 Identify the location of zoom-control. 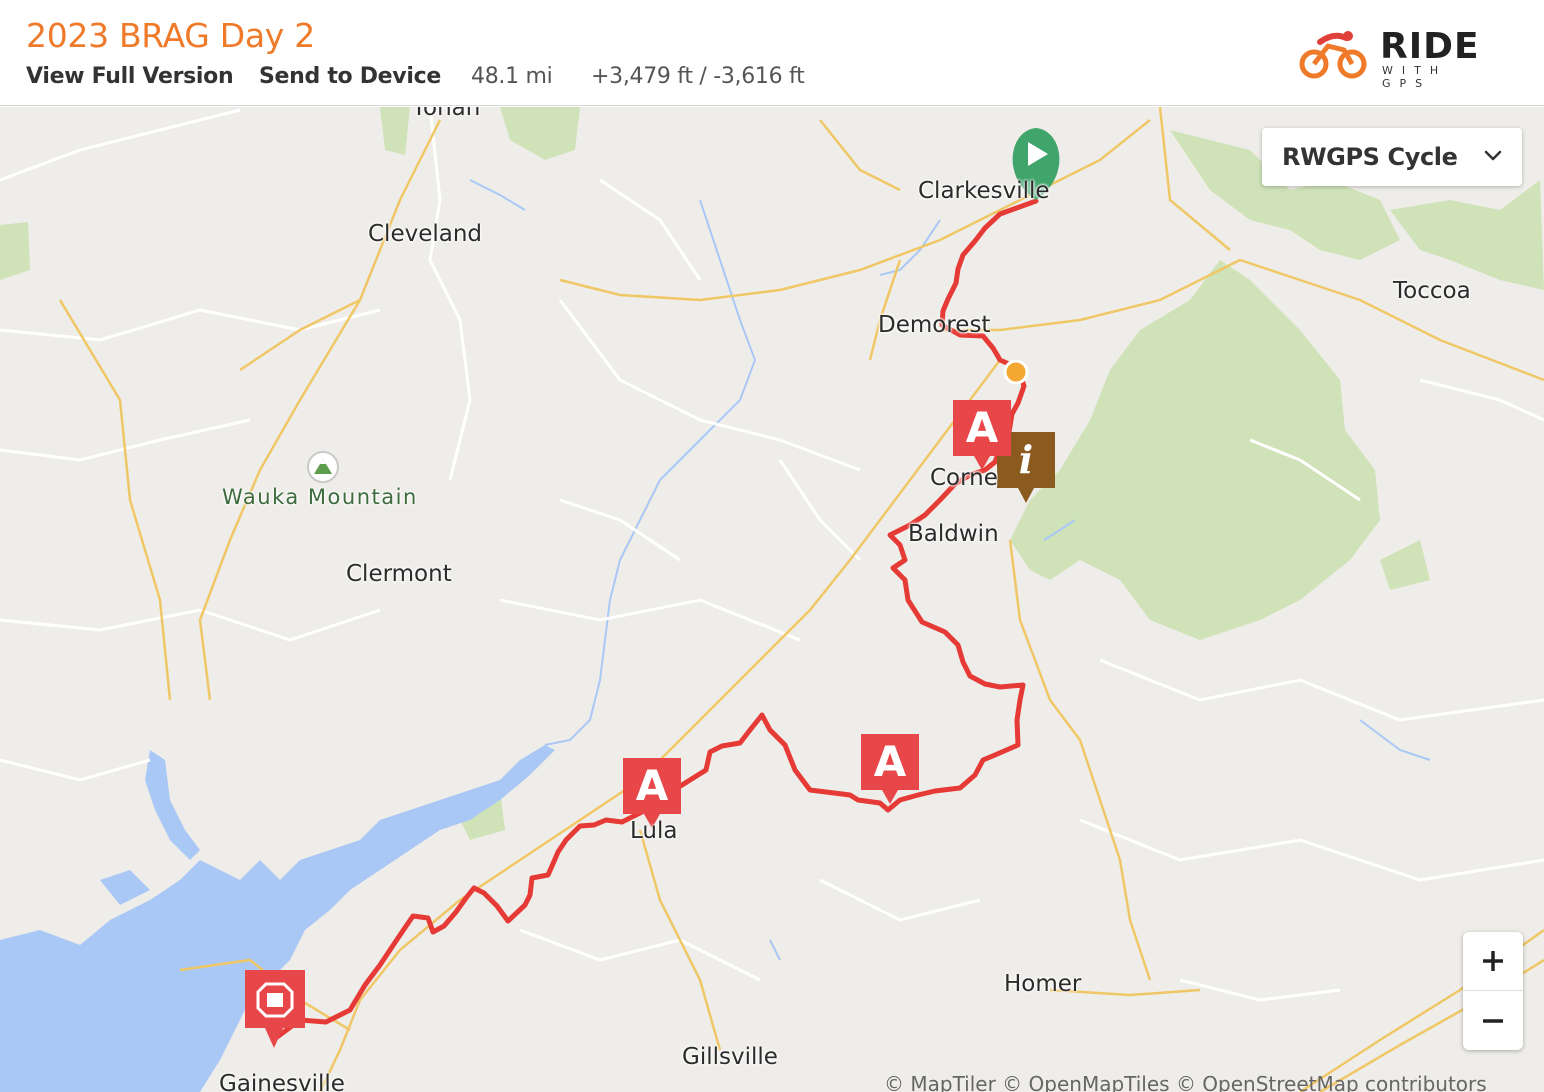
(1493, 991).